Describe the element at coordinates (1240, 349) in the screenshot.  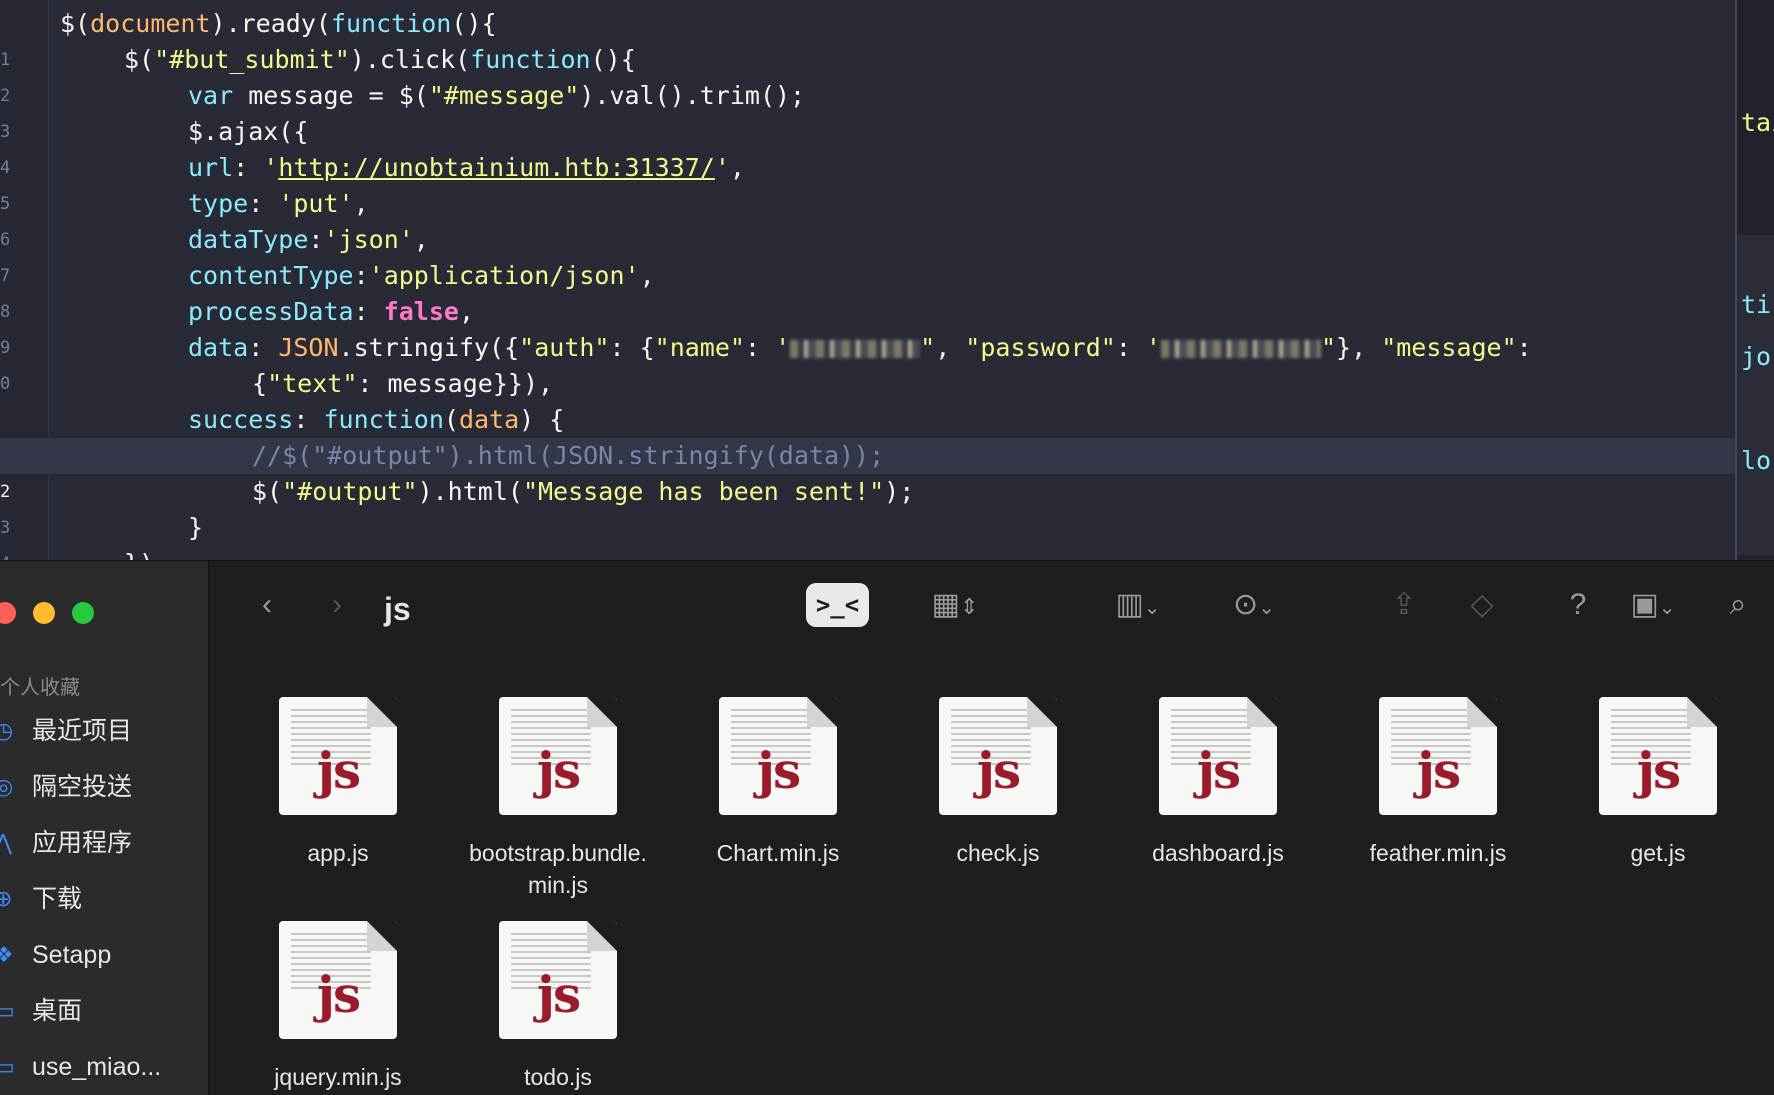
I see `redacted-password` at that location.